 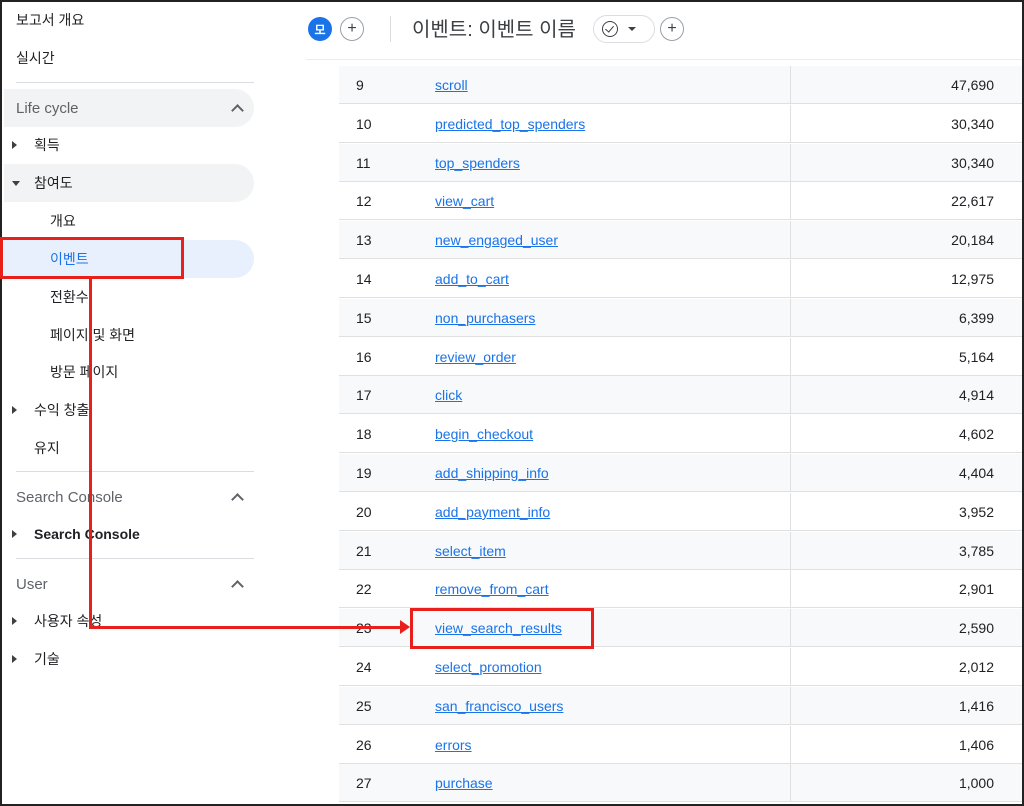 What do you see at coordinates (472, 279) in the screenshot?
I see `event-name-link: add_to_cart` at bounding box center [472, 279].